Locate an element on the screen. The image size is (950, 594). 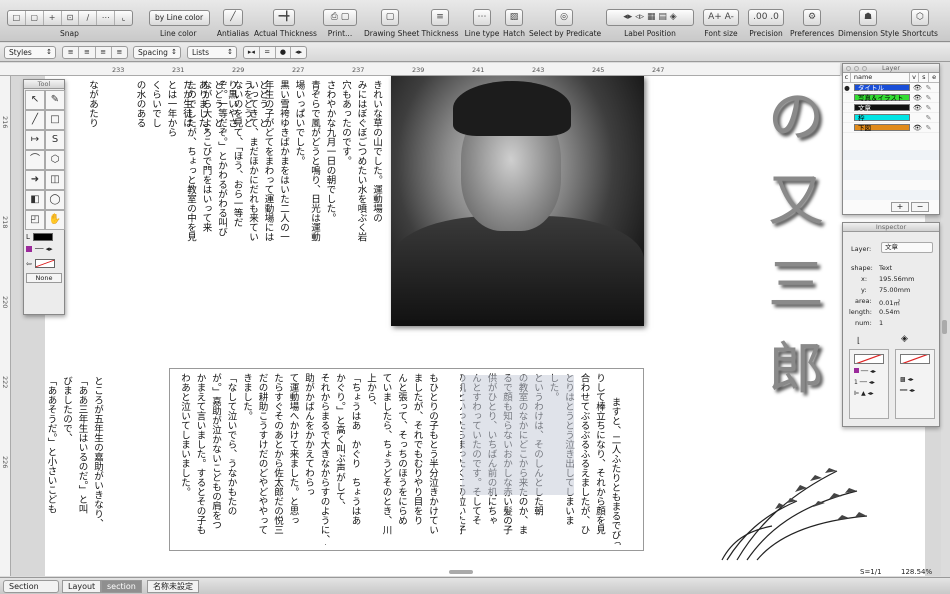
line-color-well is located at coordinates (869, 359).